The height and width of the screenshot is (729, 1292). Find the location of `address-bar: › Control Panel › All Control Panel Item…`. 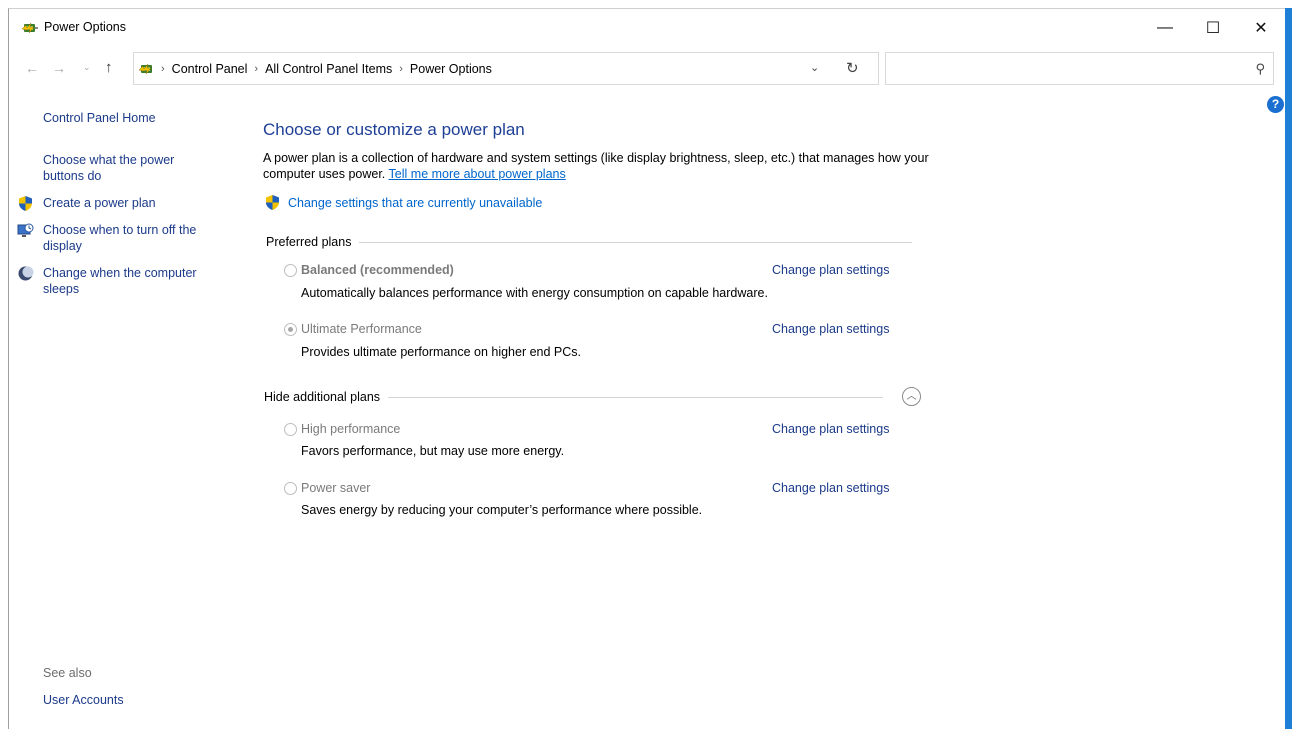

address-bar: › Control Panel › All Control Panel Item… is located at coordinates (506, 68).